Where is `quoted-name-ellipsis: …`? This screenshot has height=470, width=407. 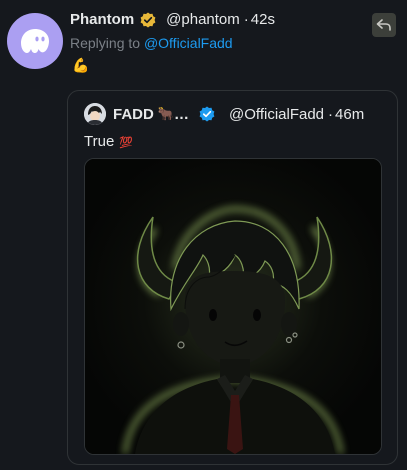
quoted-name-ellipsis: … is located at coordinates (182, 114).